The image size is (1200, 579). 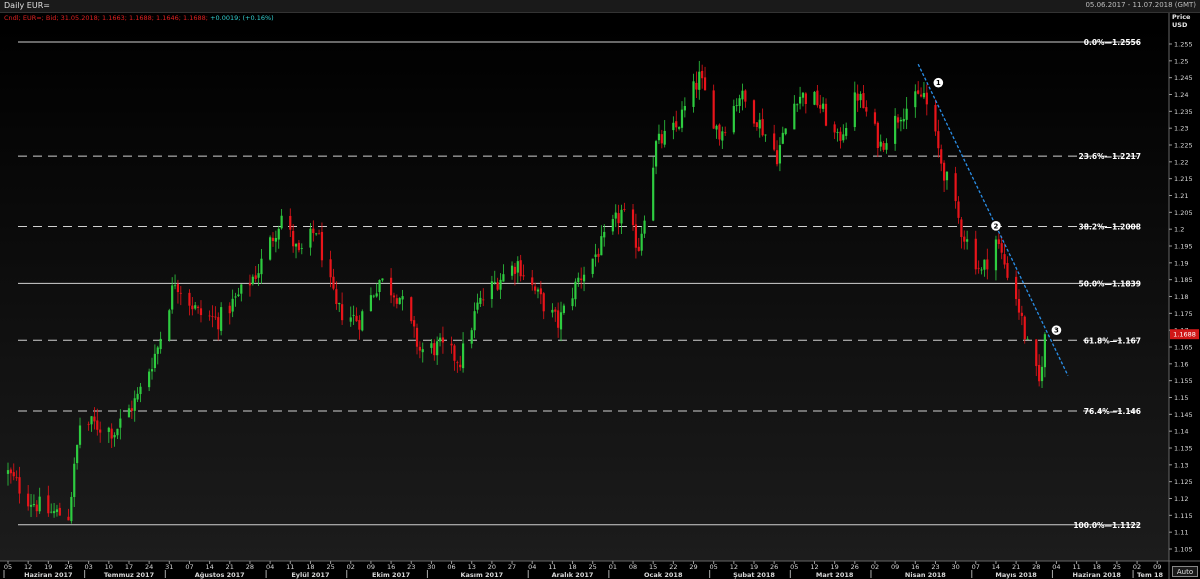 What do you see at coordinates (1137, 567) in the screenshot?
I see `time-tick-label: 02` at bounding box center [1137, 567].